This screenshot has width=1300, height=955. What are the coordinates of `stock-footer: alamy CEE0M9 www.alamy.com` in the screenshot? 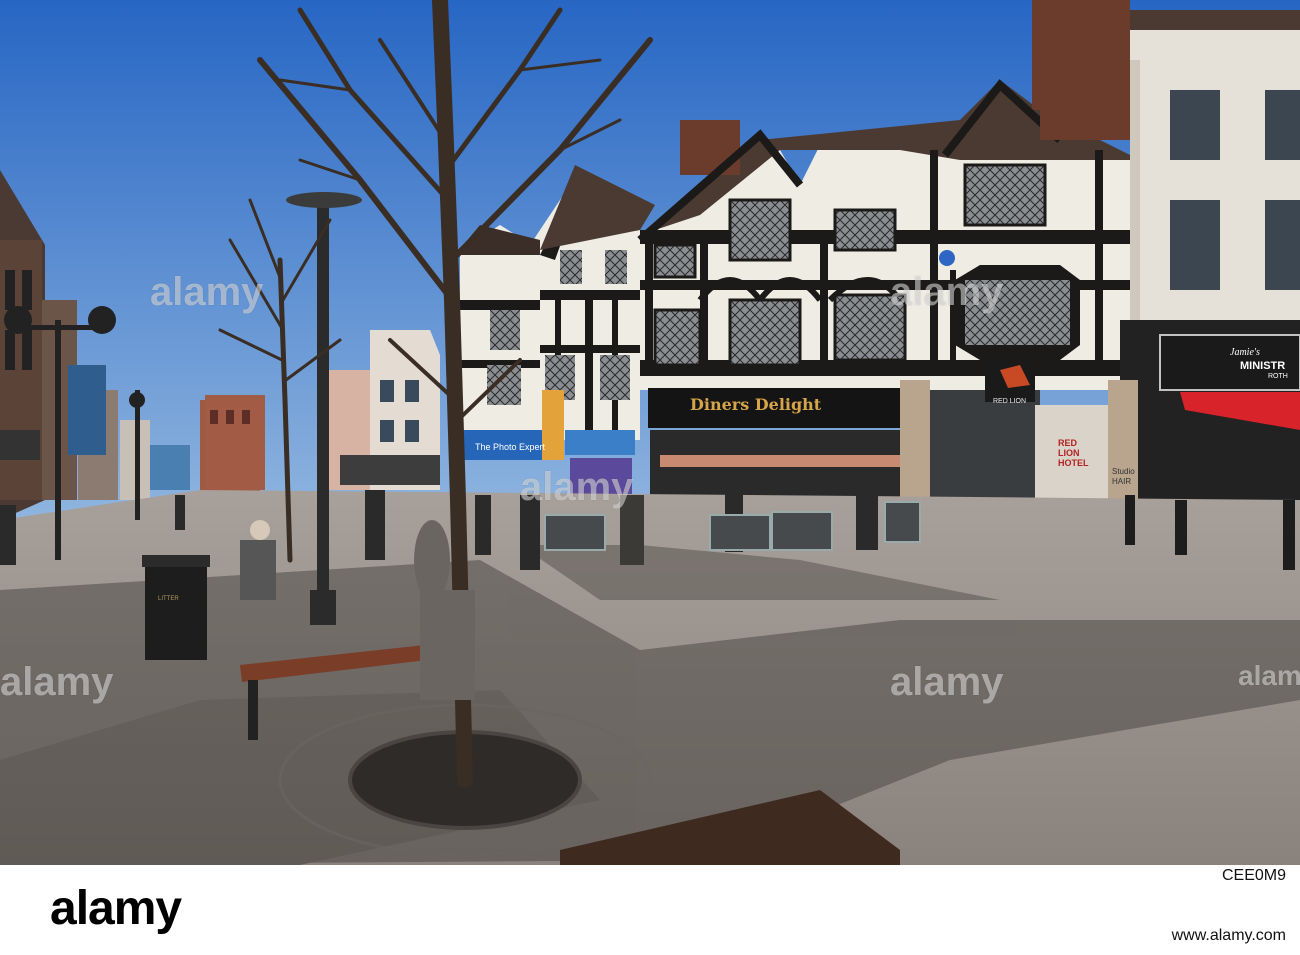 It's located at (650, 910).